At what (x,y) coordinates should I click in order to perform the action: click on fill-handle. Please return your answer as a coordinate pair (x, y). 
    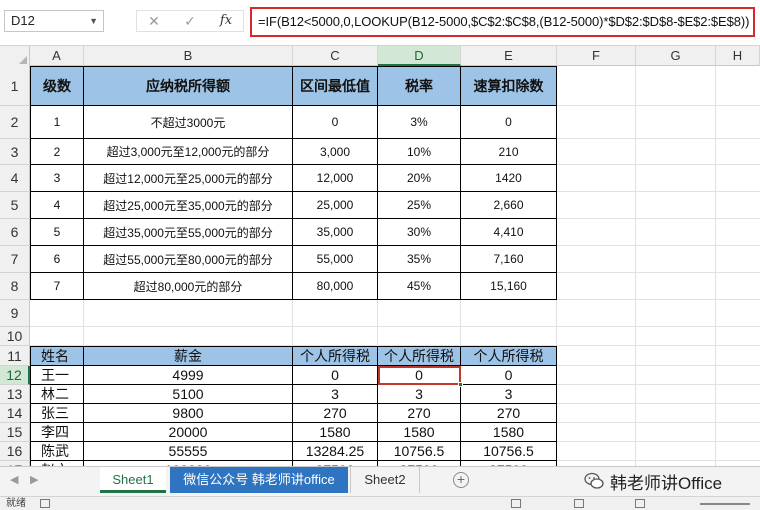
    Looking at the image, I should click on (460, 384).